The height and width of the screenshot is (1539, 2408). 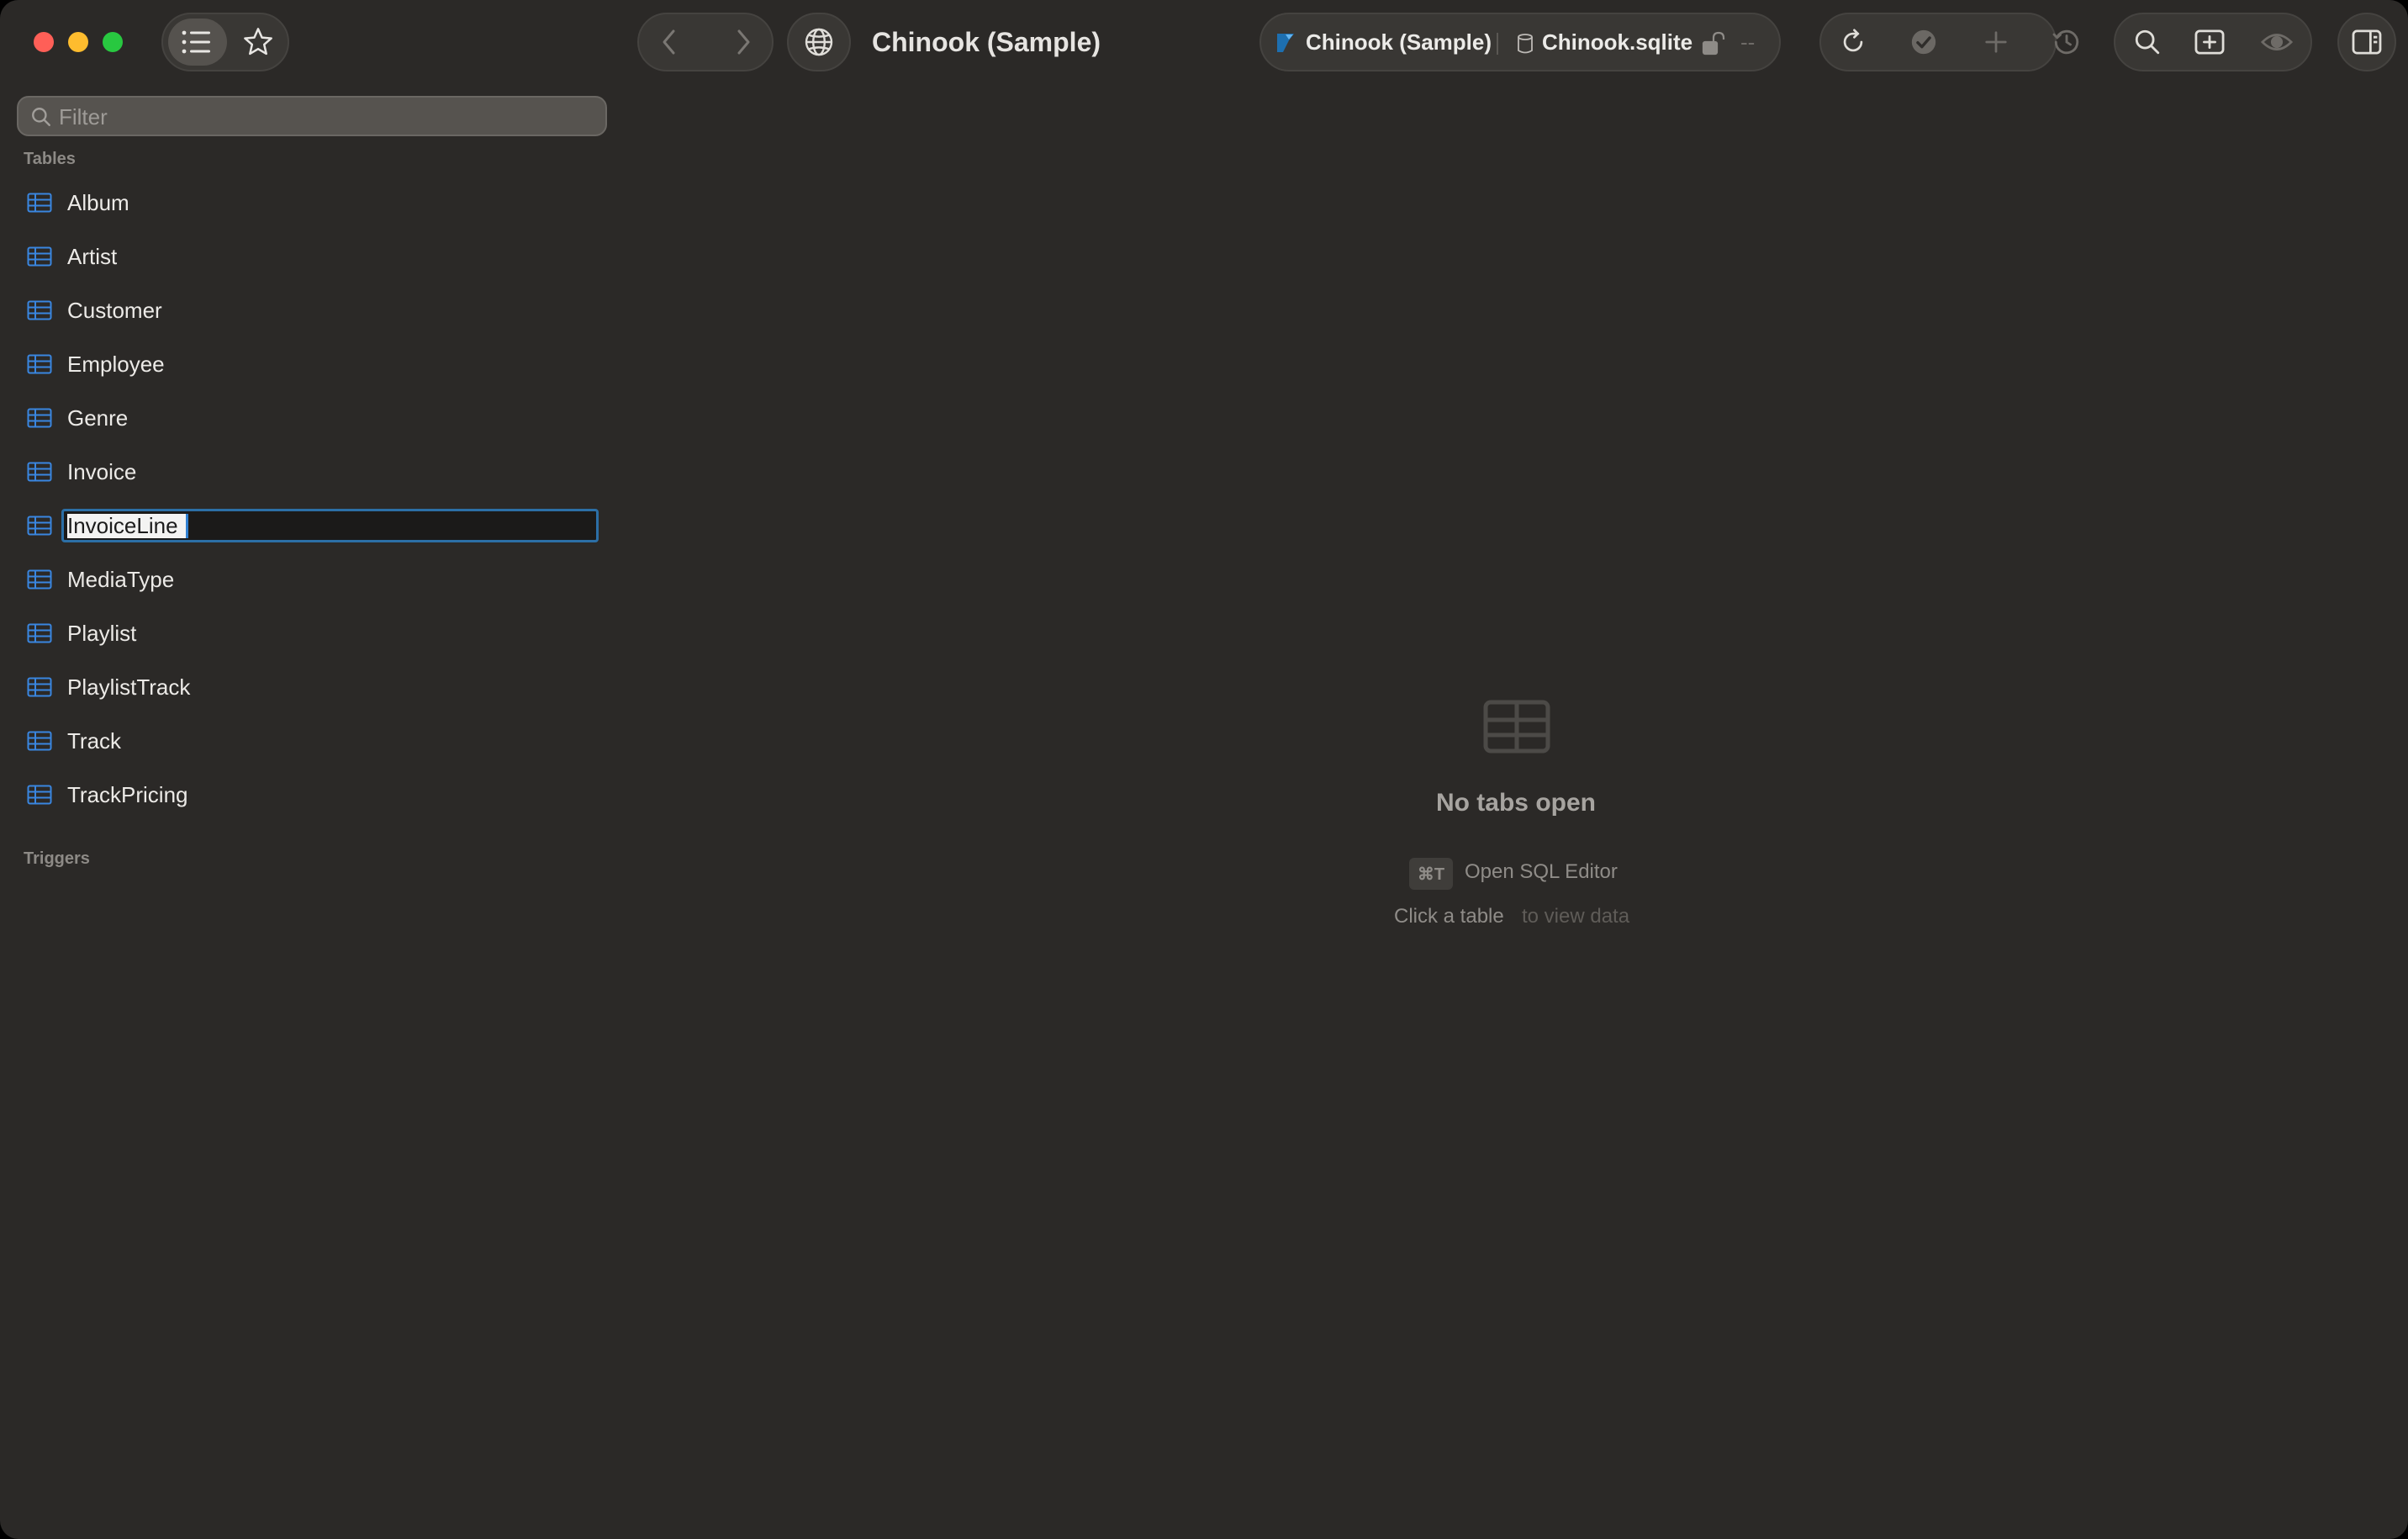 I want to click on status-dash: --, so click(x=1748, y=42).